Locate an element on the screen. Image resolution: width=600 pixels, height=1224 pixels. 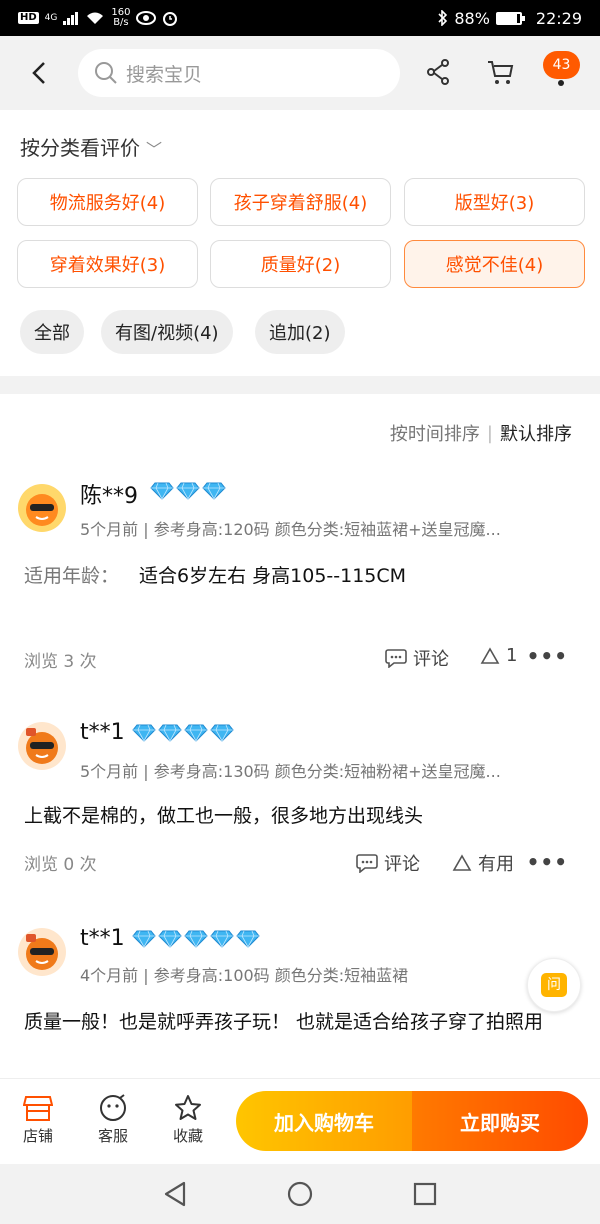
tag-logistics: 物流服务好(4) is located at coordinates (107, 202).